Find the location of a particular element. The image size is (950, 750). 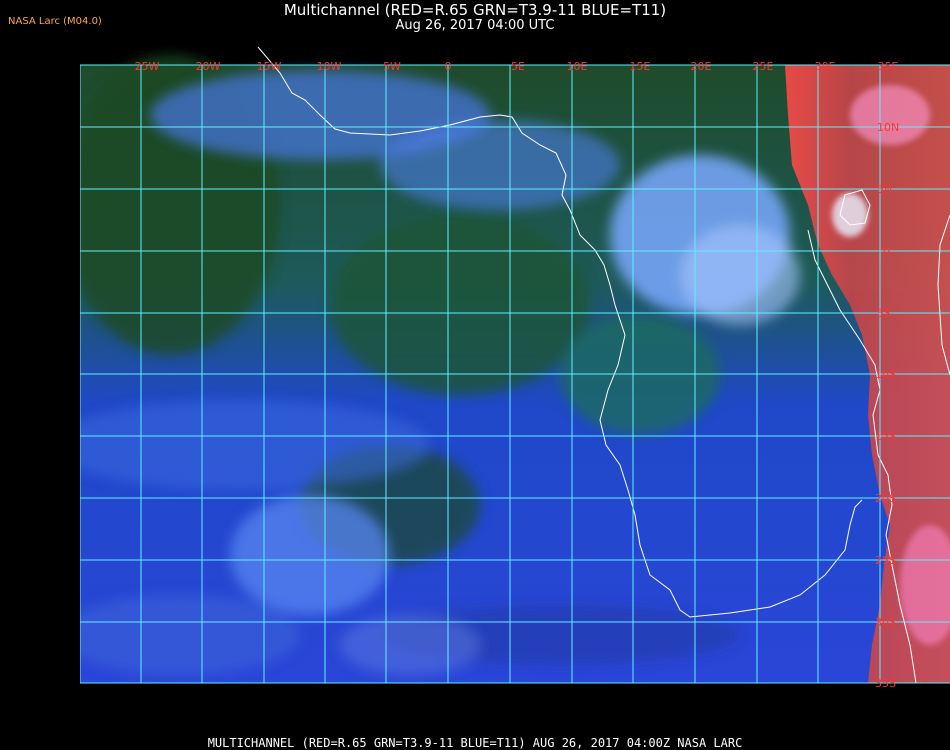

lat-label: 30S is located at coordinates (885, 622).